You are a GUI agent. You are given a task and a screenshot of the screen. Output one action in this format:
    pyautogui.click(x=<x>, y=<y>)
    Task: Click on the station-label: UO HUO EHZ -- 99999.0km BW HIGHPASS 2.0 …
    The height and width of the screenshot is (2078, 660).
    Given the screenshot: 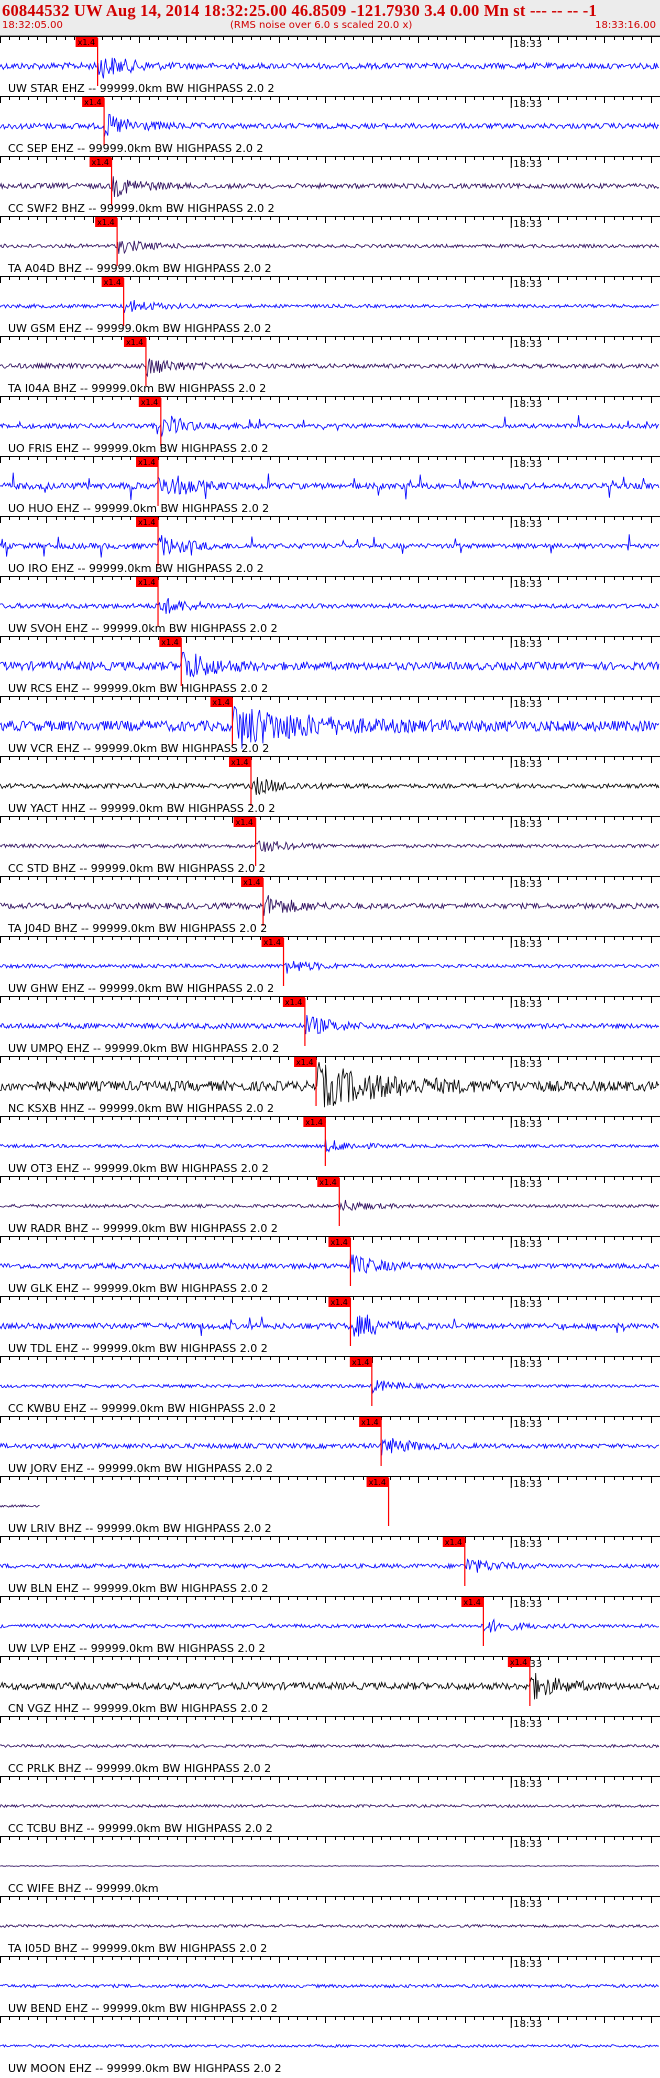 What is the action you would take?
    pyautogui.click(x=138, y=508)
    